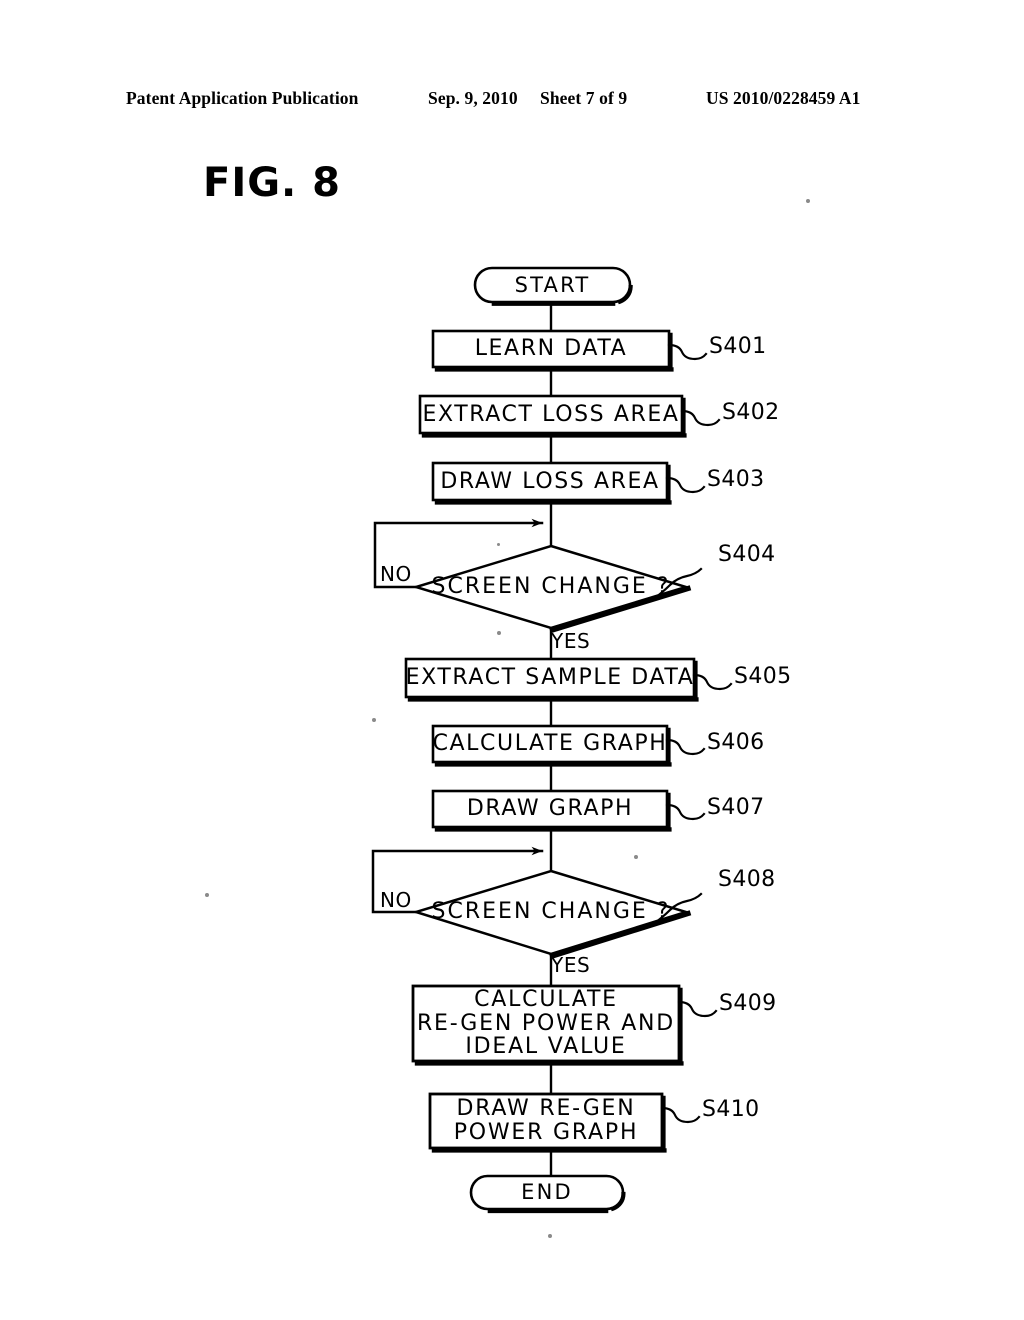 The height and width of the screenshot is (1320, 1024). What do you see at coordinates (396, 900) in the screenshot?
I see `branch-label-s408-no: NO` at bounding box center [396, 900].